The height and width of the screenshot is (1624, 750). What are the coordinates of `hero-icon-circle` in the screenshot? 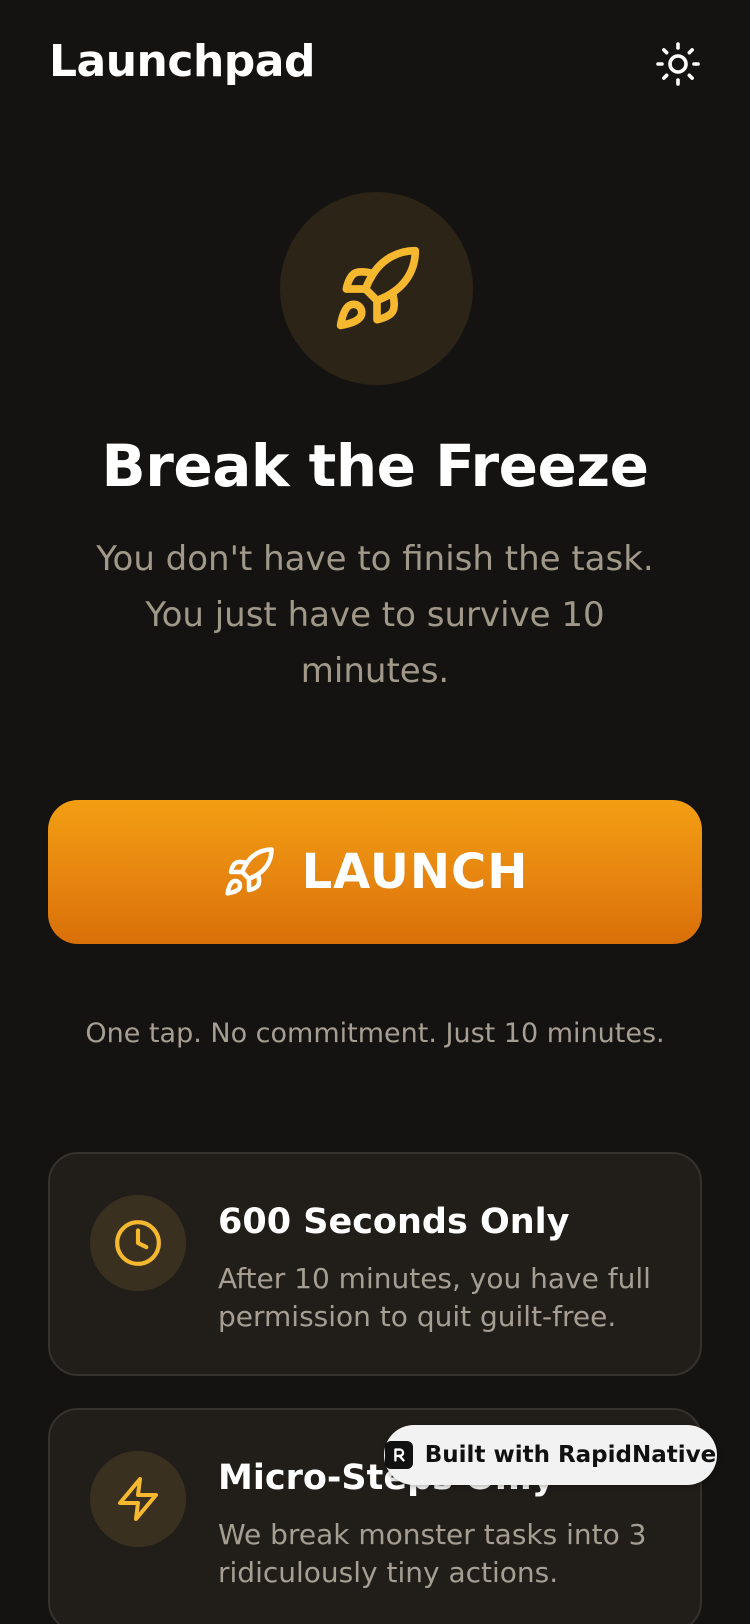 It's located at (376, 288).